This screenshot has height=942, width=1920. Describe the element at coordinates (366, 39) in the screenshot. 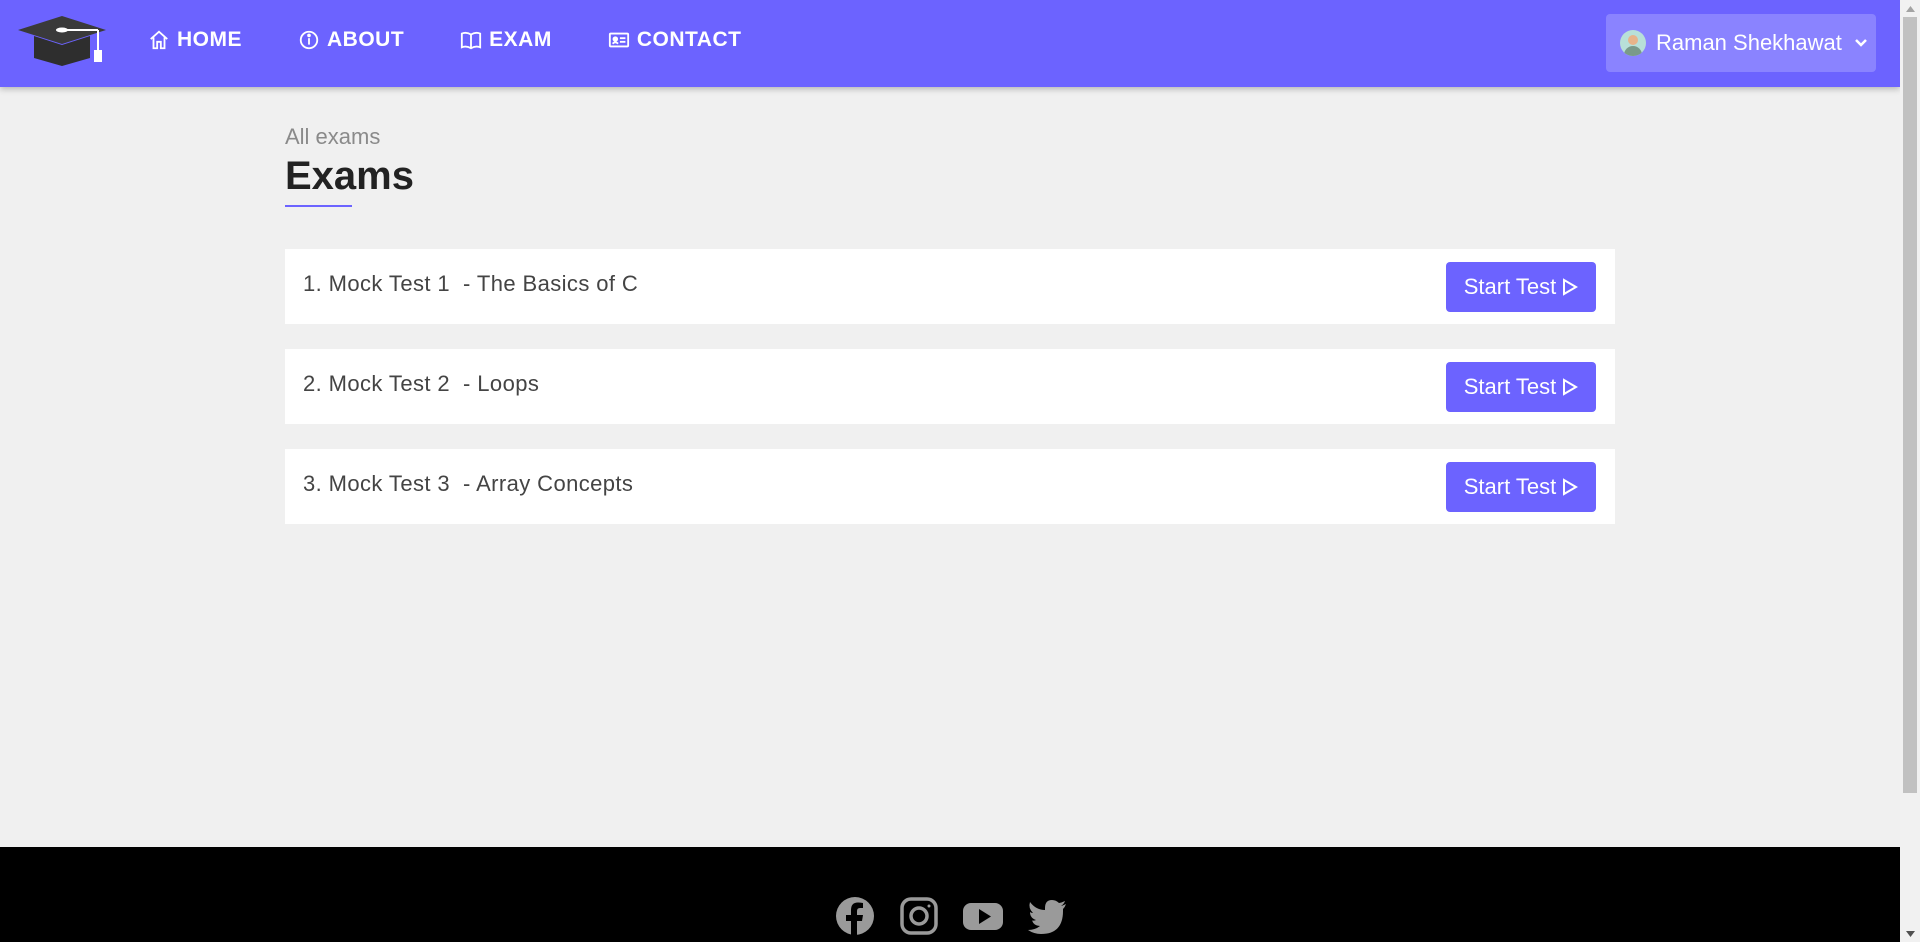

I see `nav-about-label: ABOUT` at that location.